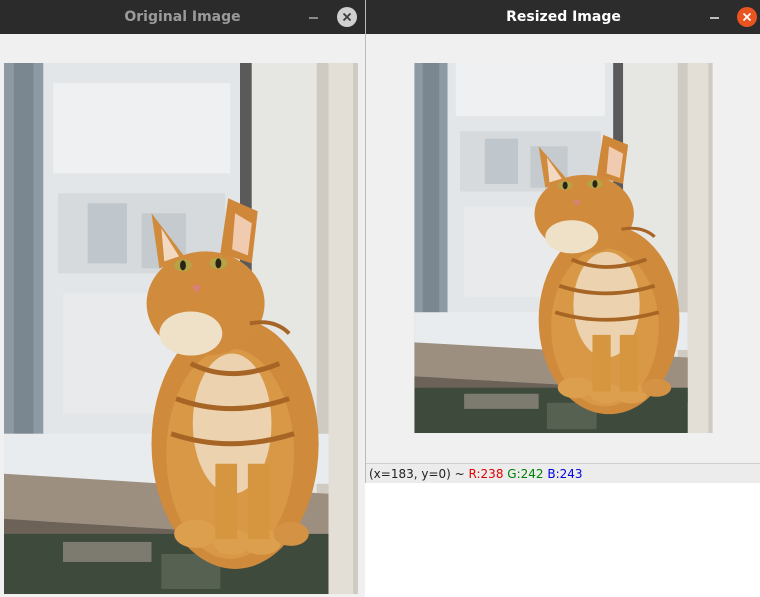 This screenshot has height=597, width=760. Describe the element at coordinates (486, 473) in the screenshot. I see `red-value: R:238` at that location.